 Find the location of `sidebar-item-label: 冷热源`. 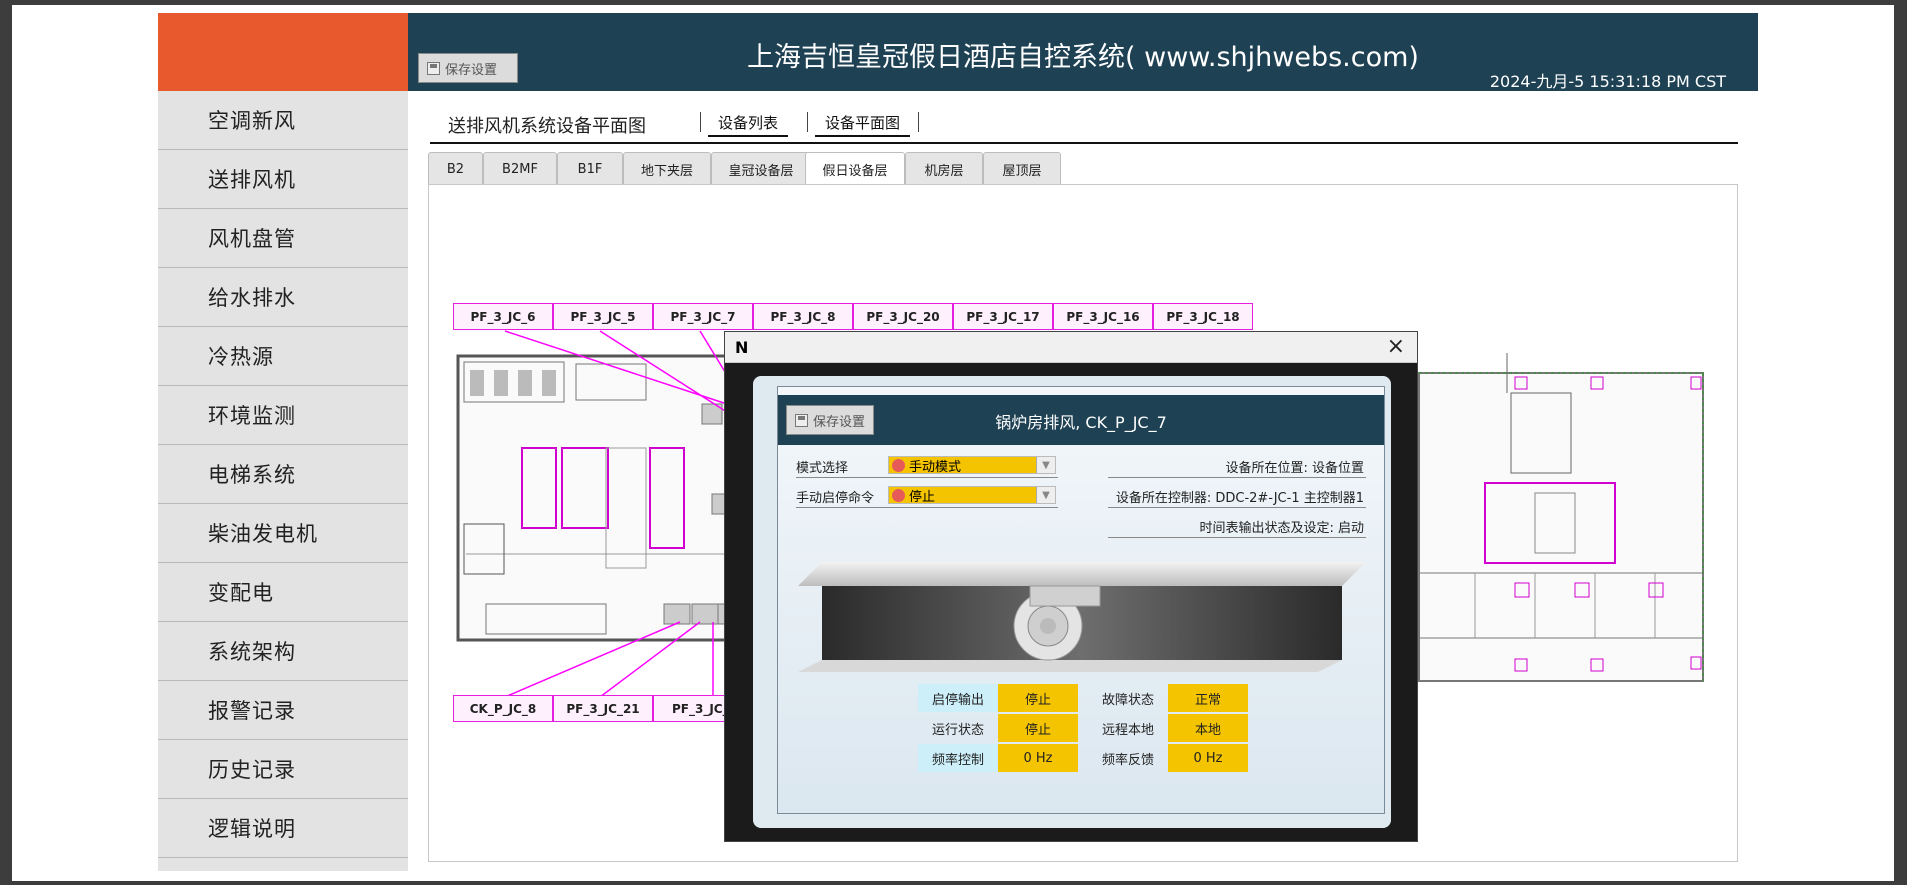

sidebar-item-label: 冷热源 is located at coordinates (241, 357).